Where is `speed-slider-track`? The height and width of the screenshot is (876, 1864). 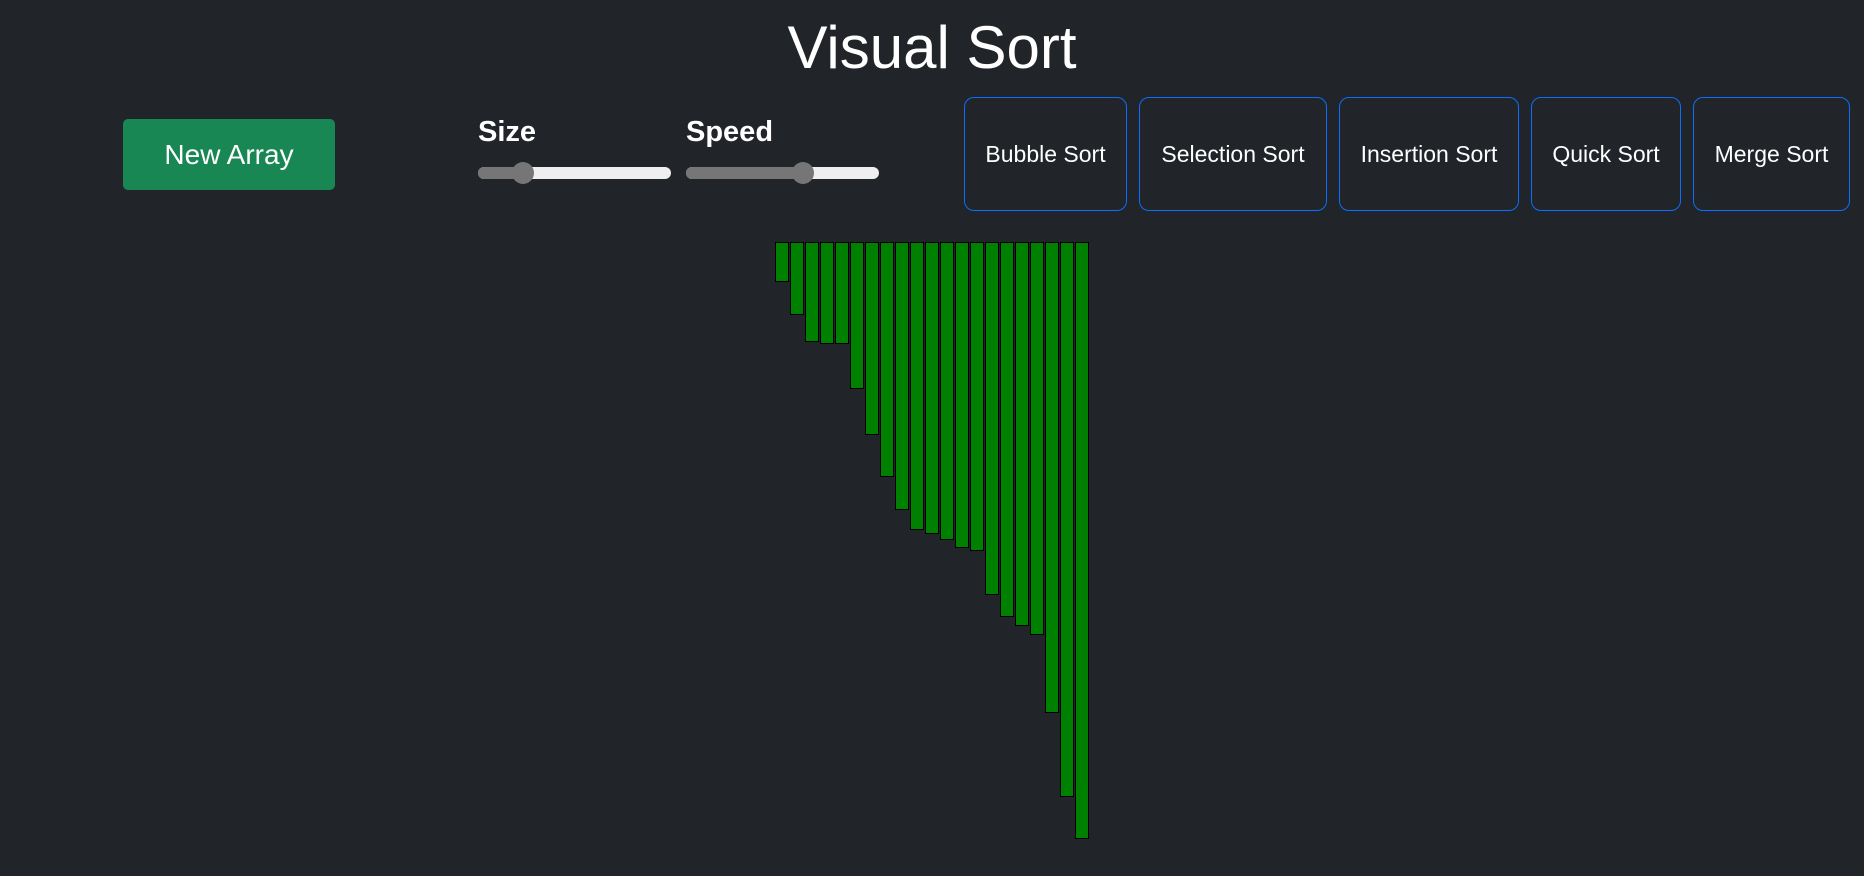 speed-slider-track is located at coordinates (782, 173).